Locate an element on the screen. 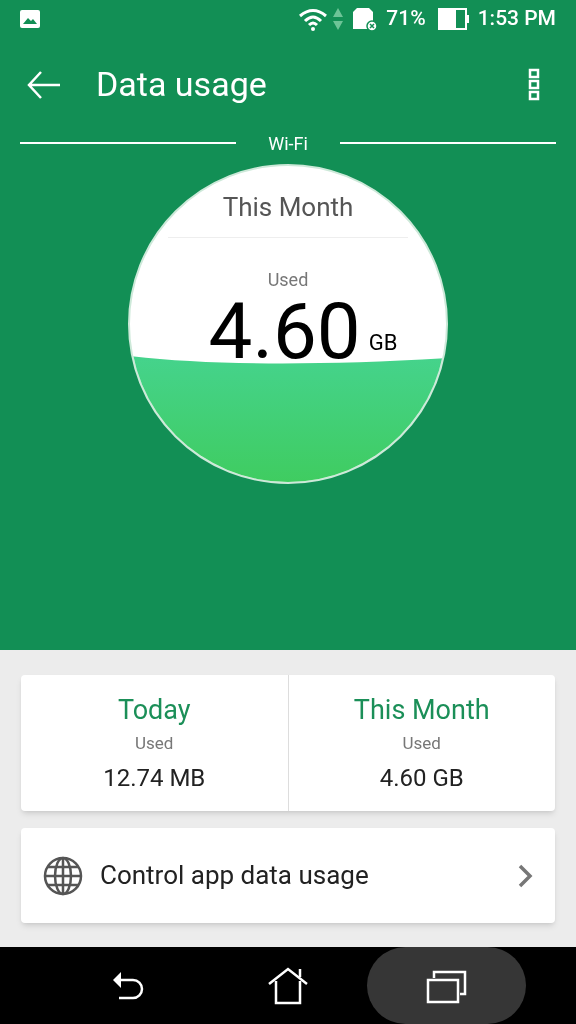 Image resolution: width=576 pixels, height=1024 pixels. chevron-right-icon is located at coordinates (525, 875).